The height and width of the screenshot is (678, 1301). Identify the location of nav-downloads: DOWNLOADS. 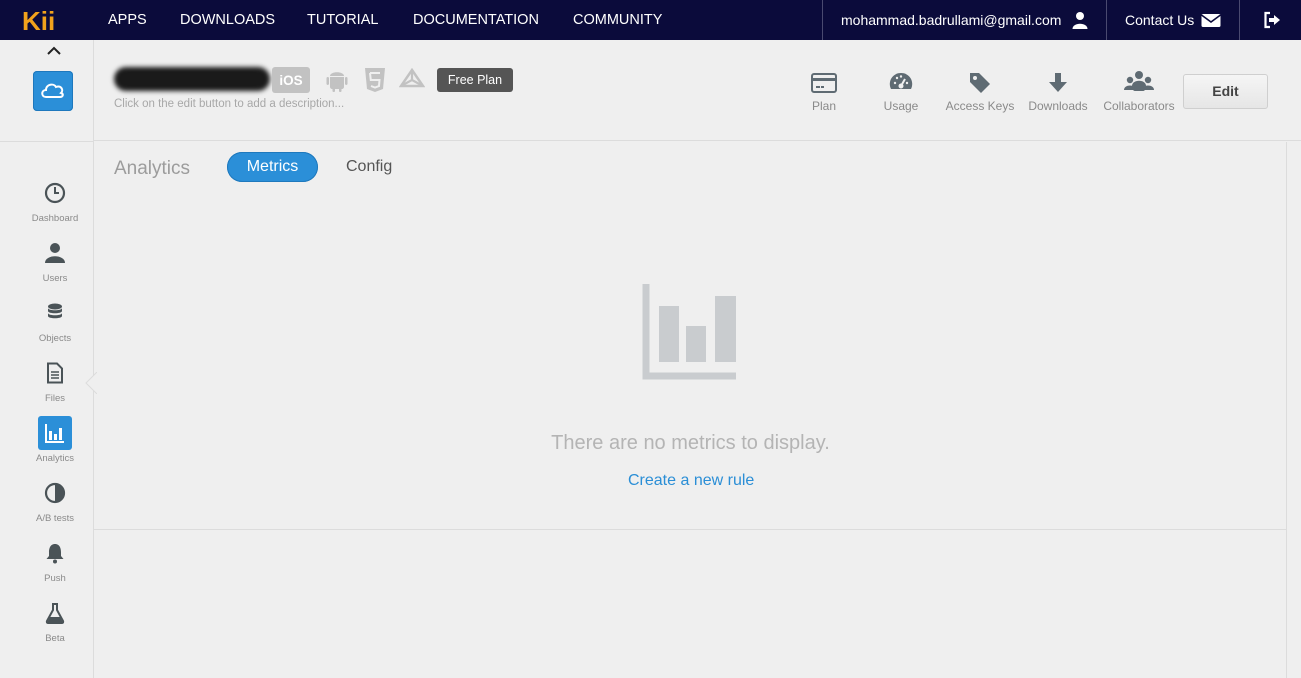
(227, 20).